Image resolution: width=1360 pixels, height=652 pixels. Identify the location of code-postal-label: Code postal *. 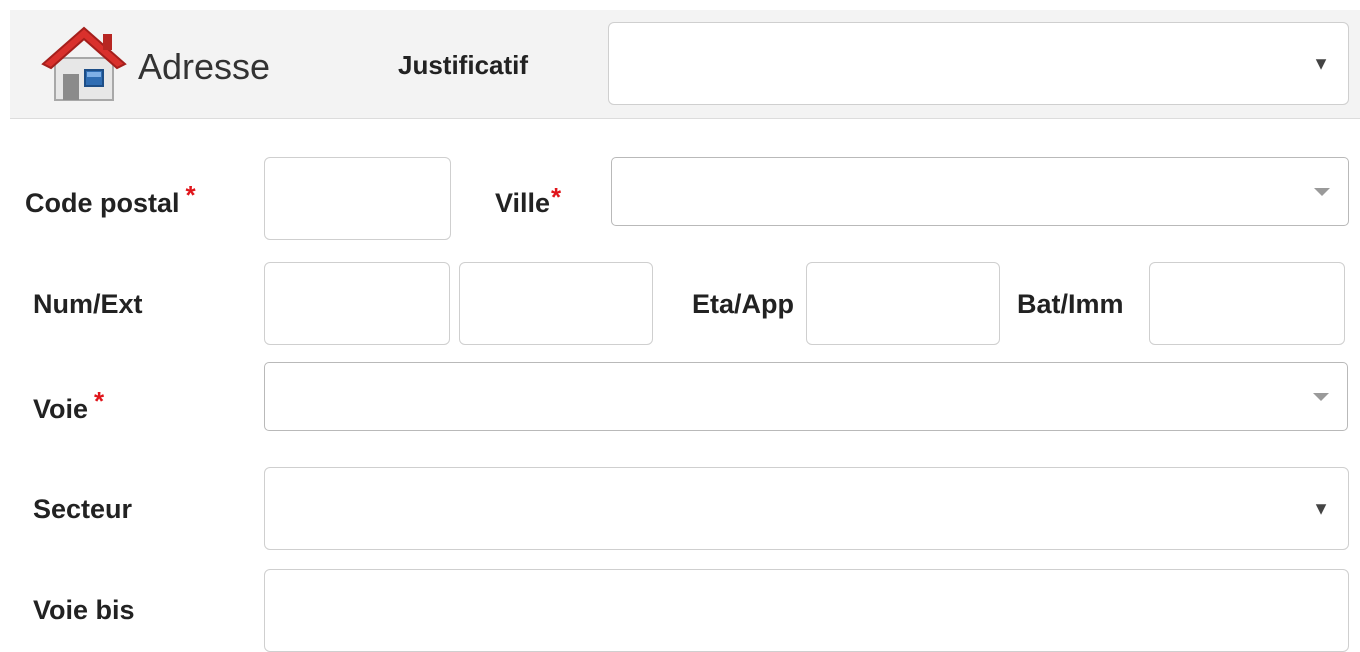
(110, 199).